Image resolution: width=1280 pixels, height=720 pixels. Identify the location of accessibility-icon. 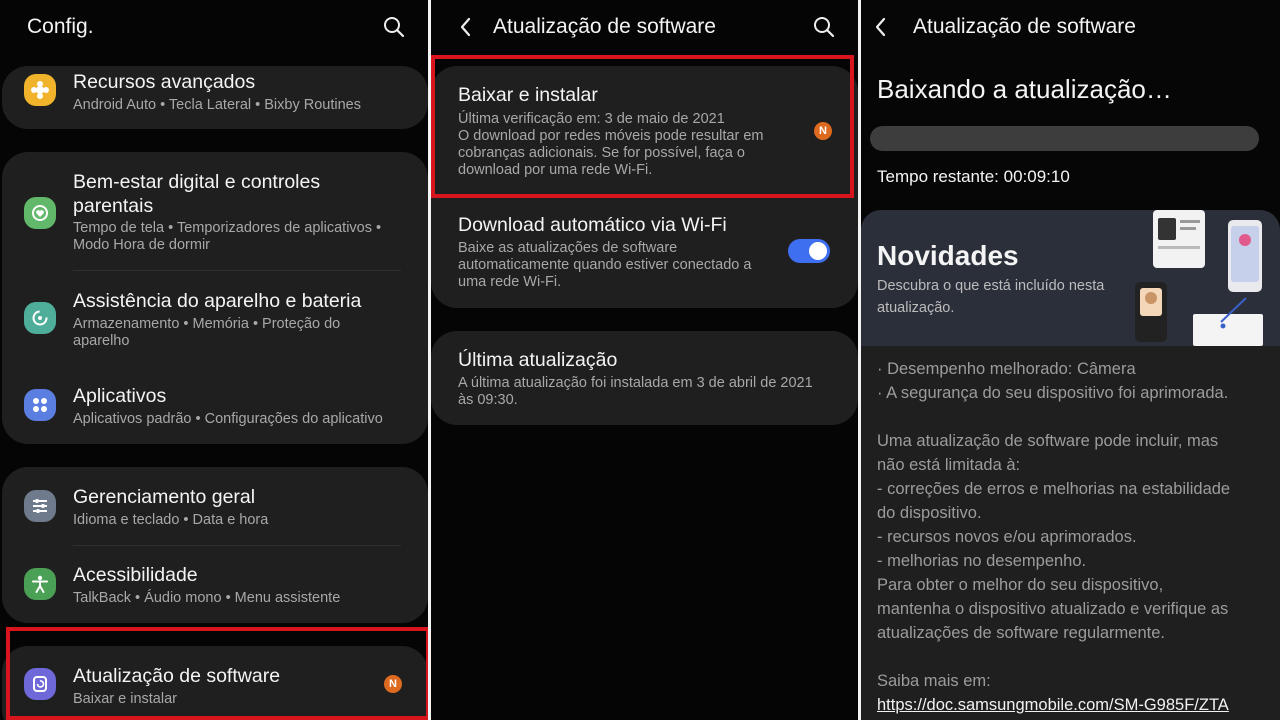
(40, 584).